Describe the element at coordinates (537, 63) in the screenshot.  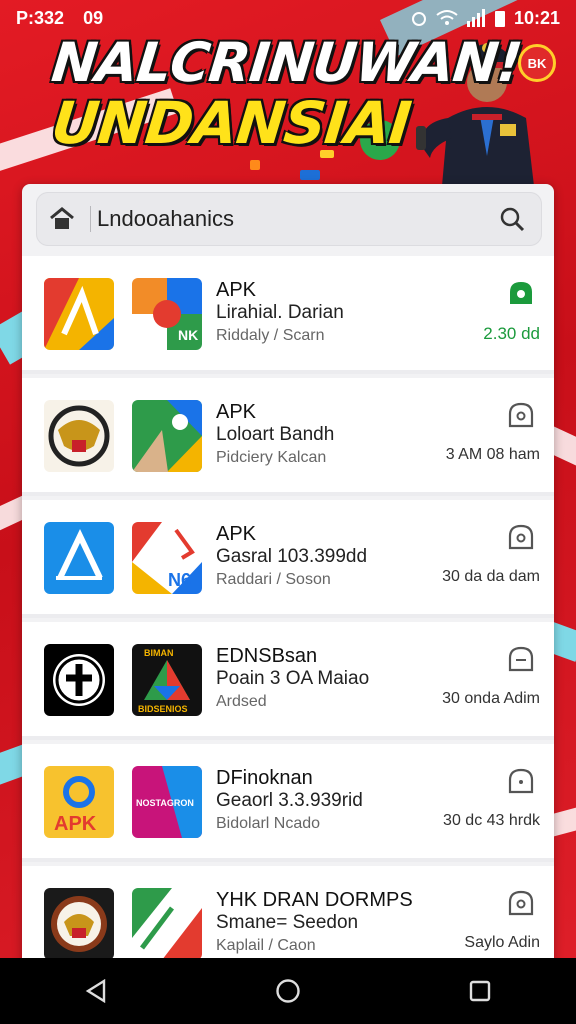
I see `brand-logo: BK` at that location.